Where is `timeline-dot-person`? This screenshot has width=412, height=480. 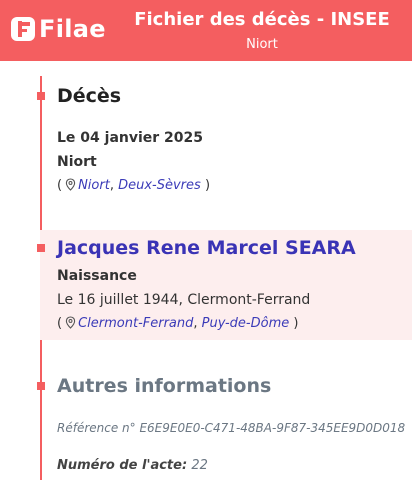 timeline-dot-person is located at coordinates (41, 248).